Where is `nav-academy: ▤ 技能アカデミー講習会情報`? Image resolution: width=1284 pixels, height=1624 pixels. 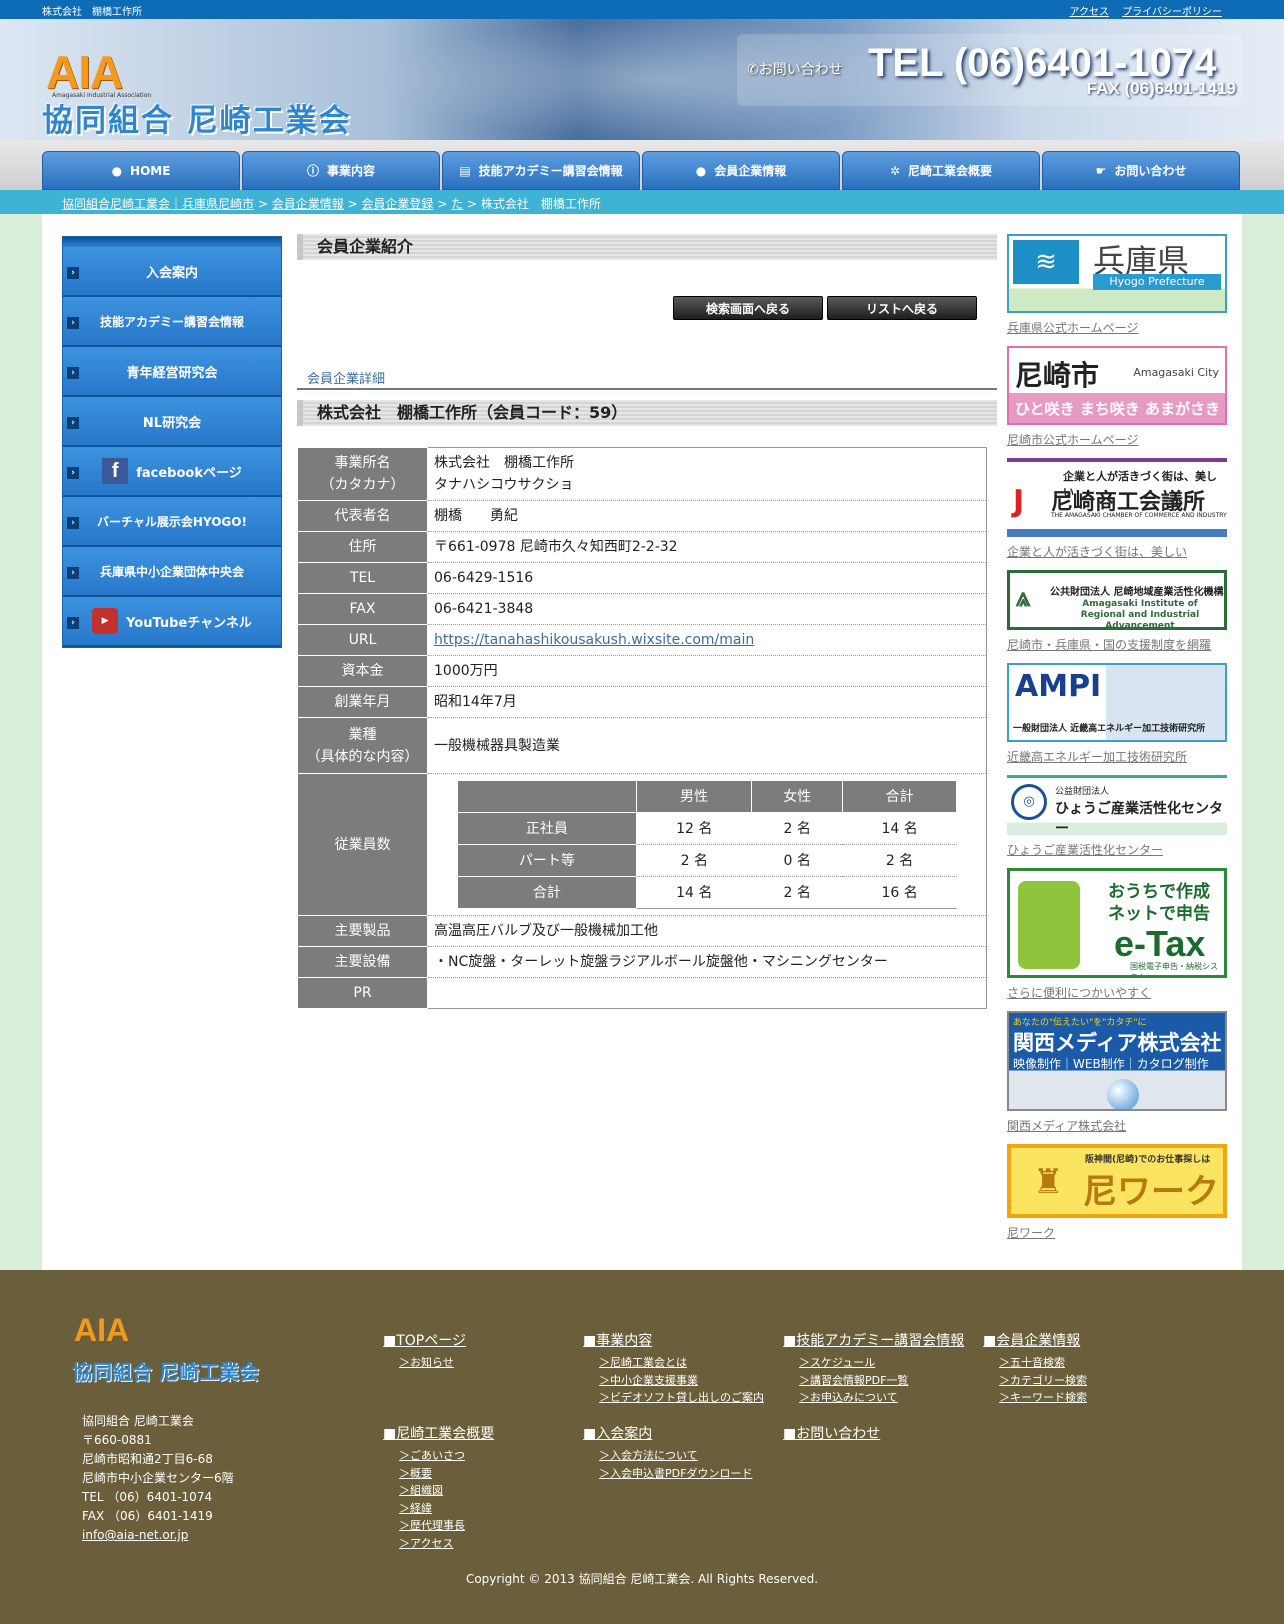 nav-academy: ▤ 技能アカデミー講習会情報 is located at coordinates (541, 170).